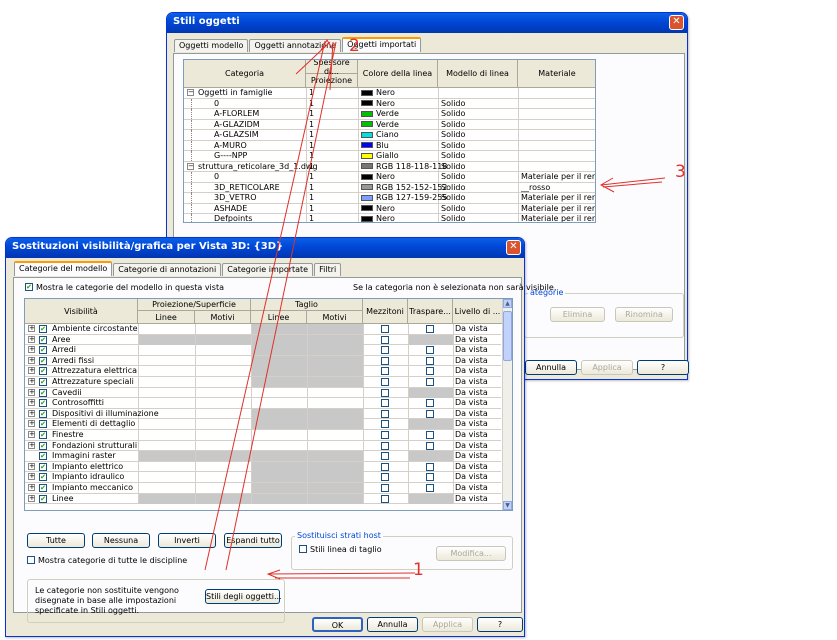 The height and width of the screenshot is (640, 837). Describe the element at coordinates (663, 367) in the screenshot. I see `top-help-button: ?` at that location.